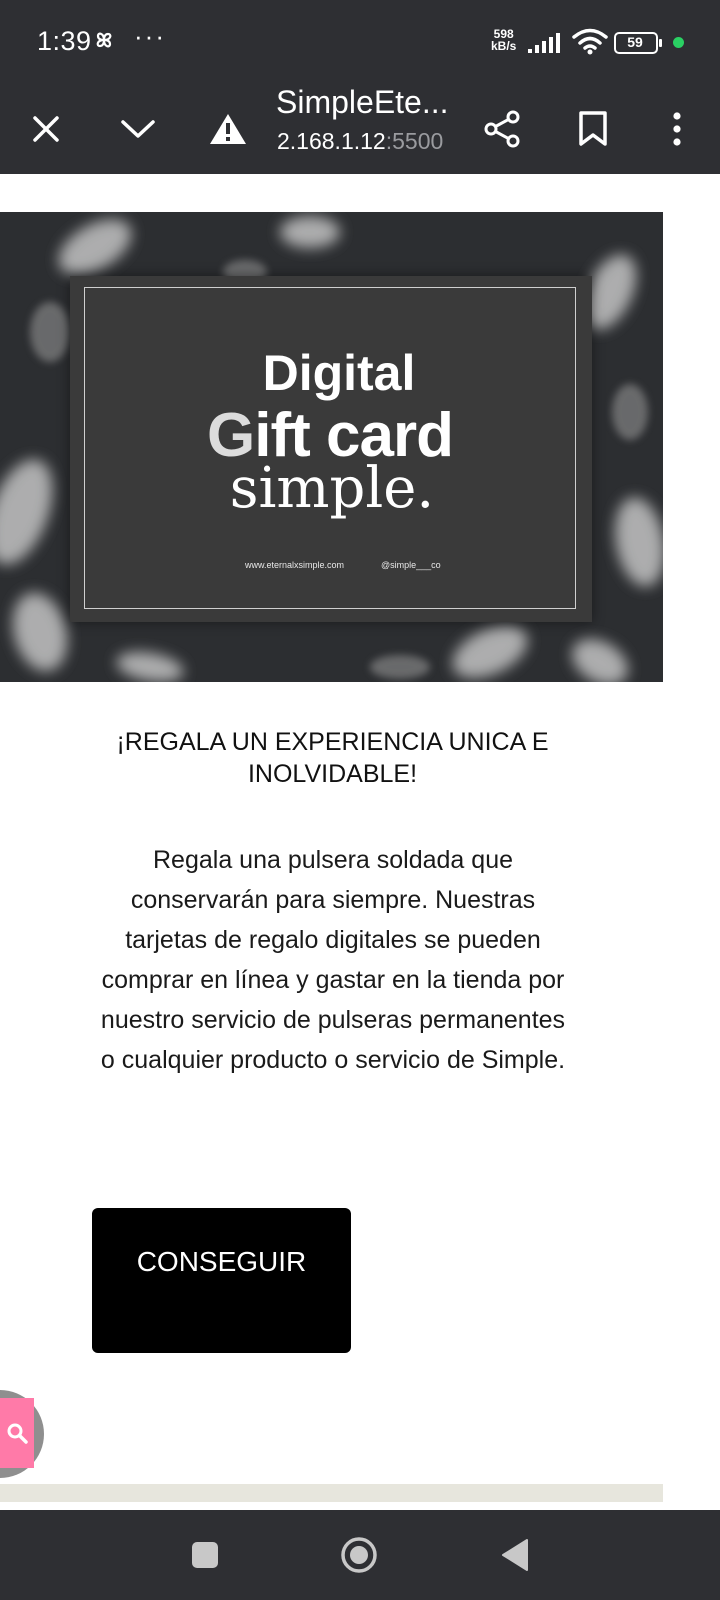 The image size is (720, 1600). Describe the element at coordinates (677, 129) in the screenshot. I see `more-icon` at that location.